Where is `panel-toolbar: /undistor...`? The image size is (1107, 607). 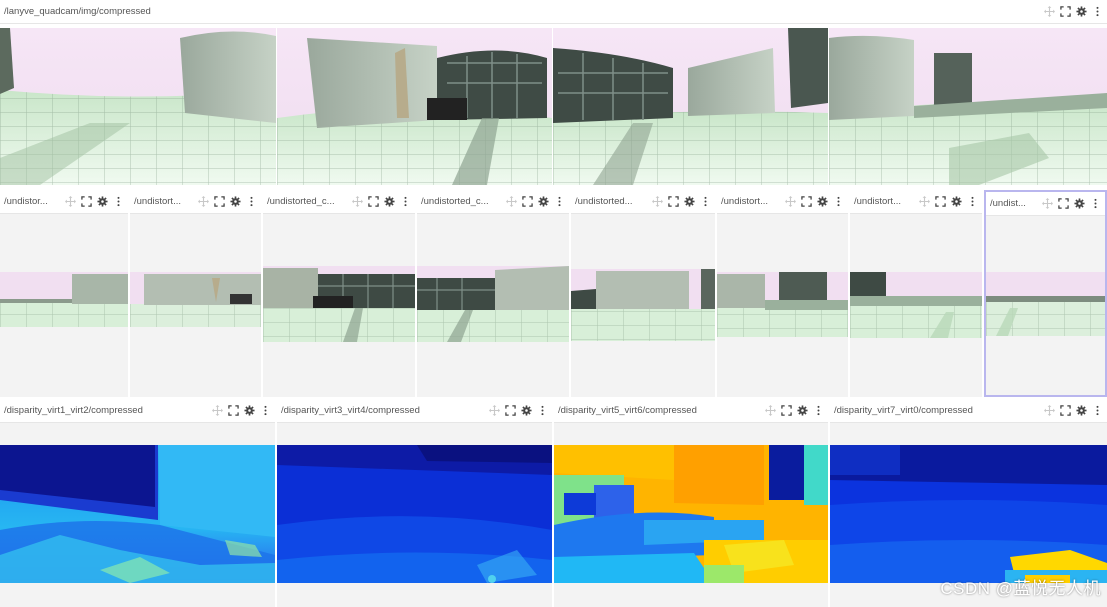 panel-toolbar: /undistor... is located at coordinates (64, 202).